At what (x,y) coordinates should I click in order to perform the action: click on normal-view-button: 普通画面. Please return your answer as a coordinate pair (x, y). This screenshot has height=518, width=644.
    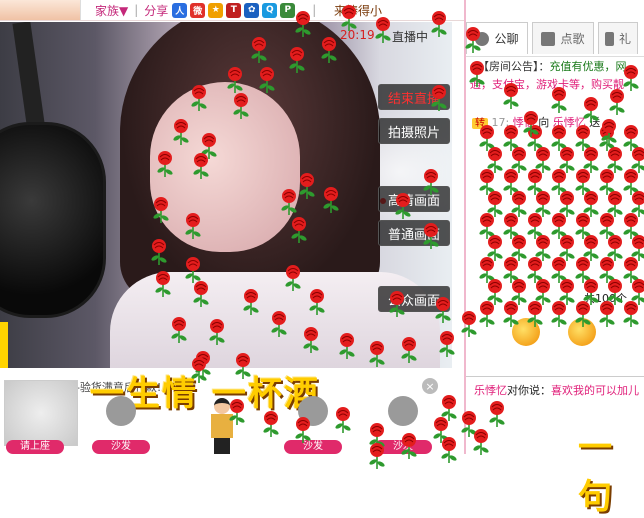
    Looking at the image, I should click on (414, 233).